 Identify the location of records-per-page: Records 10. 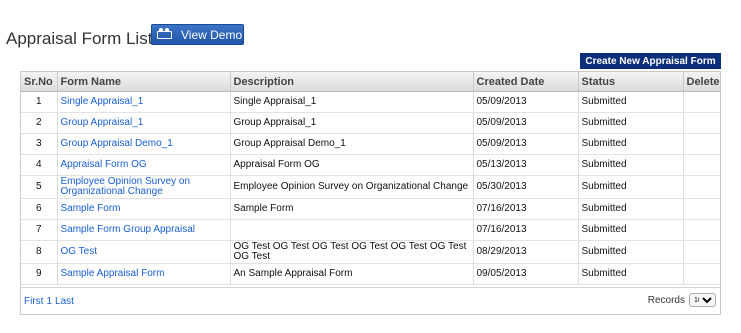
(682, 300).